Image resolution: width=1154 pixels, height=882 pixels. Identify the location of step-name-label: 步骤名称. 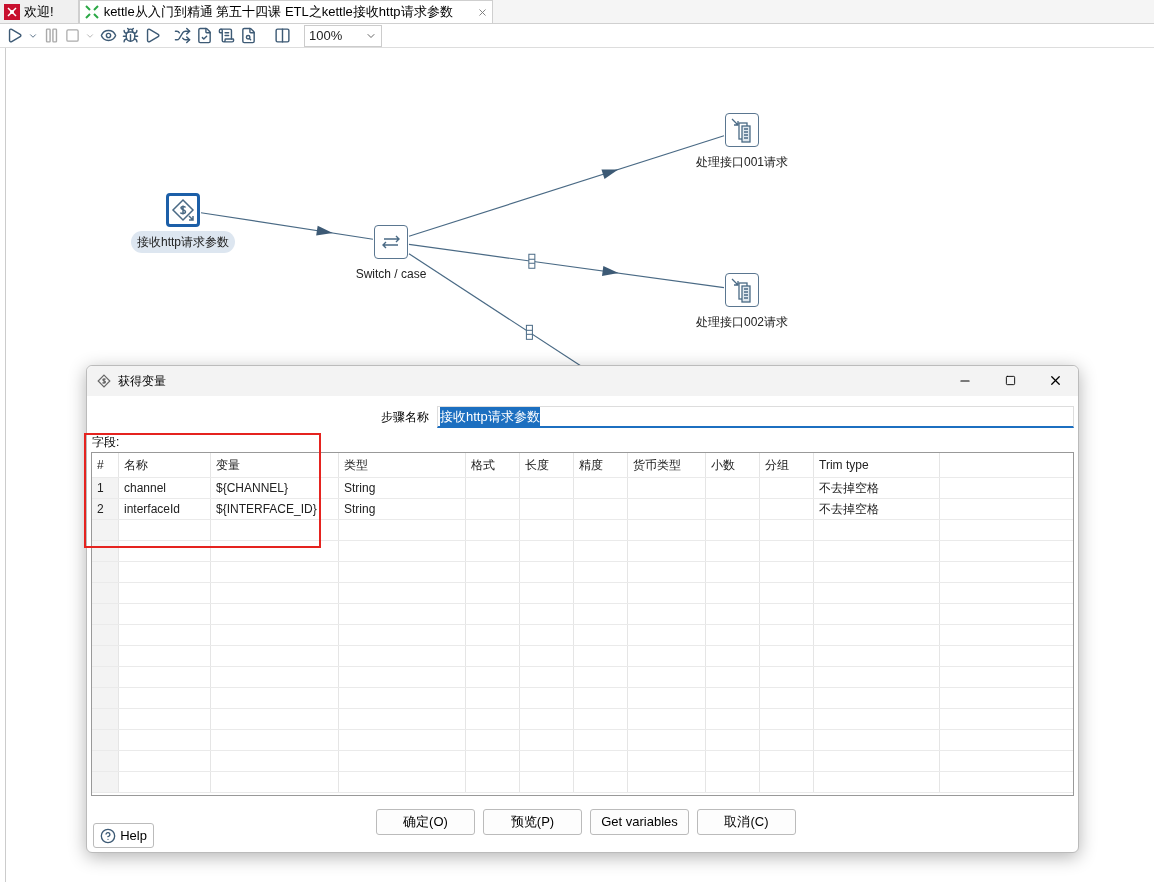
(404, 417).